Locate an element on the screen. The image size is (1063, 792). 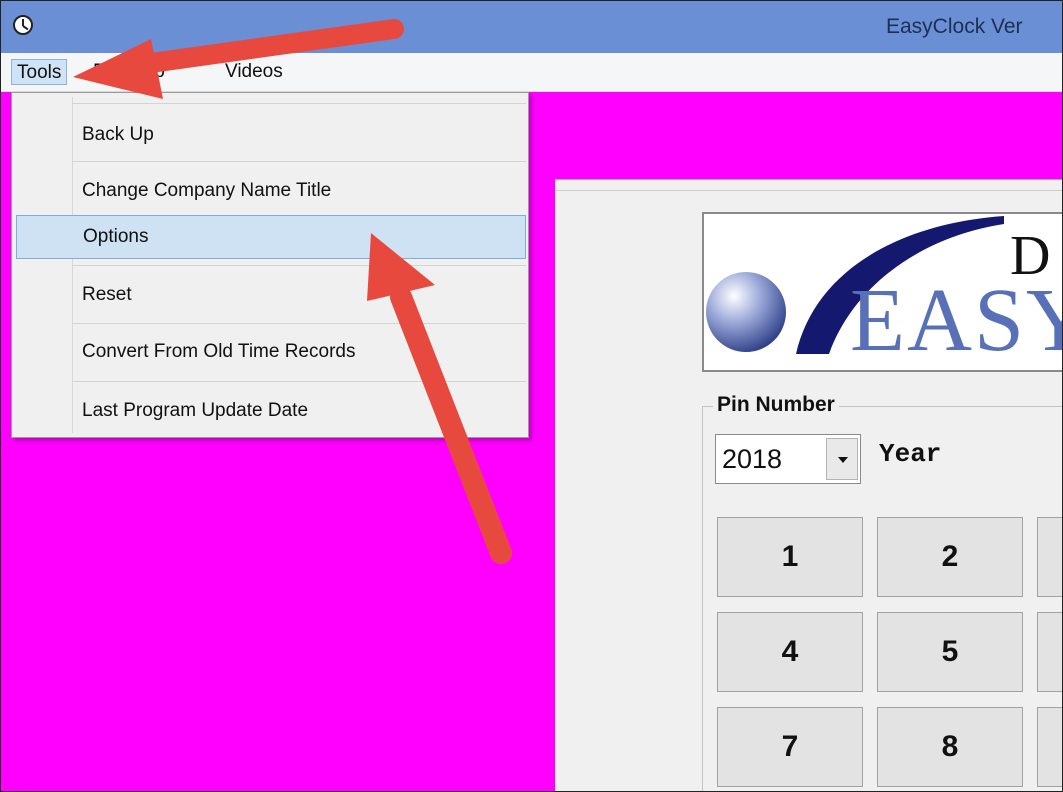
menu-back-up: Back Up is located at coordinates (129, 72).